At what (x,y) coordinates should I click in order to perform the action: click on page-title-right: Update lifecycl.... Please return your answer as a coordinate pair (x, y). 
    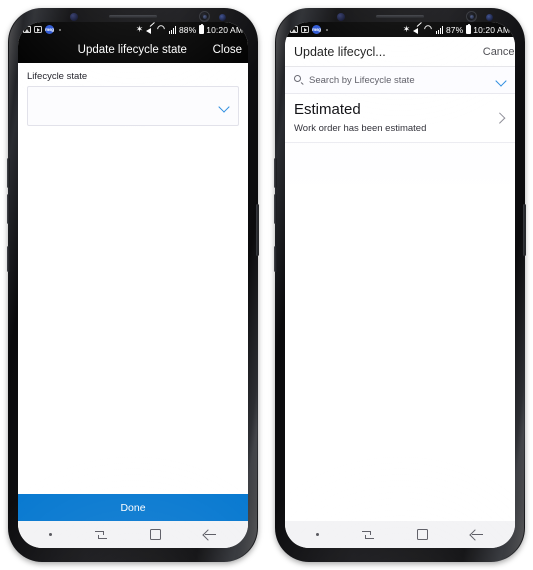
    Looking at the image, I should click on (340, 51).